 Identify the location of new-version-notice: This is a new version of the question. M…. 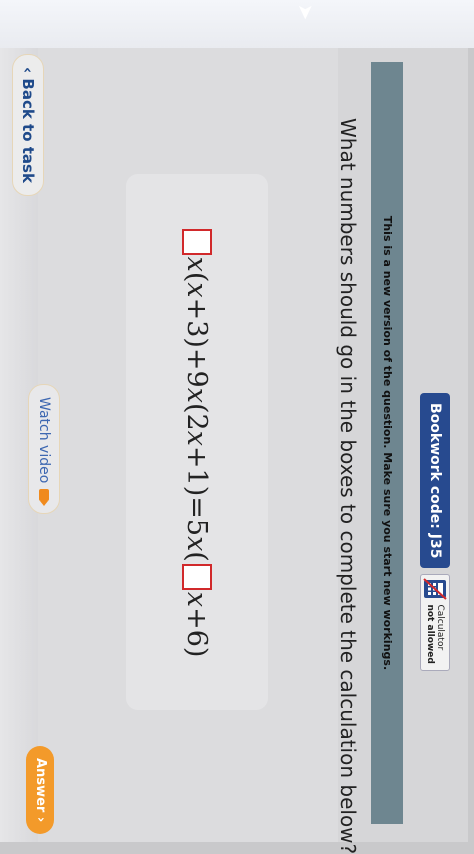
(387, 443).